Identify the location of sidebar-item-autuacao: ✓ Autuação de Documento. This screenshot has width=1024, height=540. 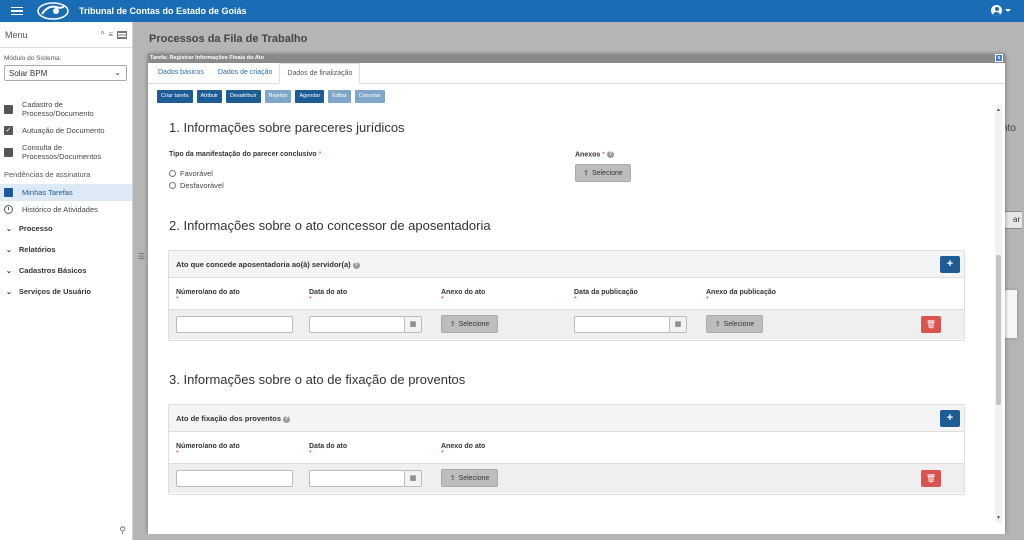
(66, 130).